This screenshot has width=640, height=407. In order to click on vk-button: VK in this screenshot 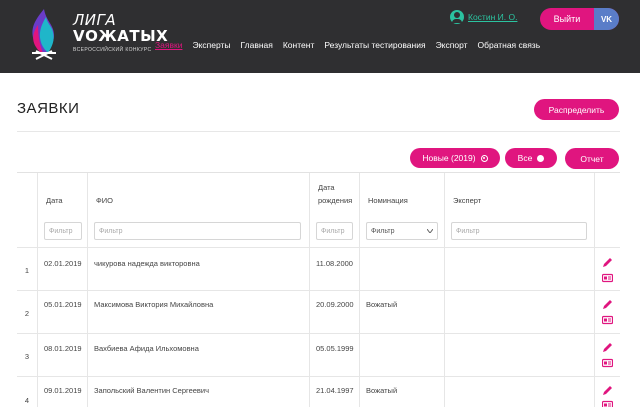, I will do `click(606, 19)`.